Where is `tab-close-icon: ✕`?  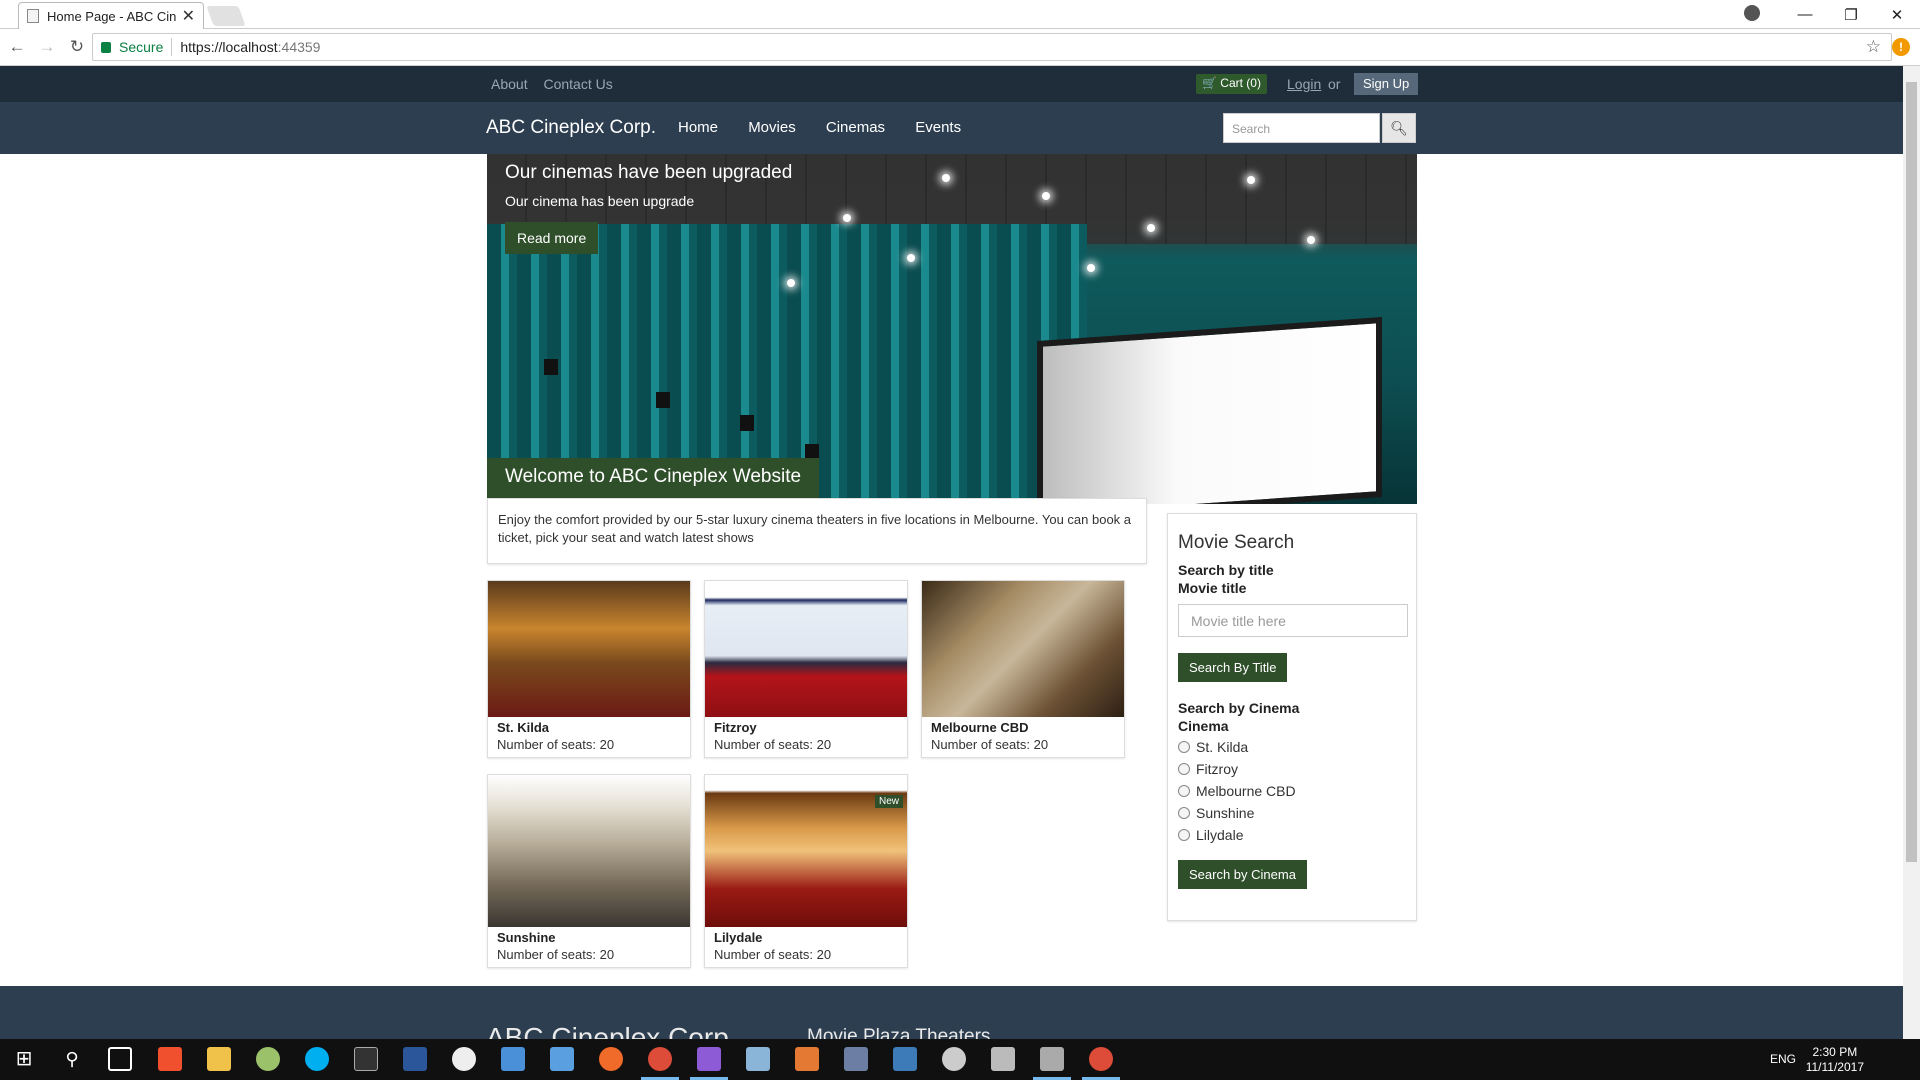
tab-close-icon: ✕ is located at coordinates (188, 16).